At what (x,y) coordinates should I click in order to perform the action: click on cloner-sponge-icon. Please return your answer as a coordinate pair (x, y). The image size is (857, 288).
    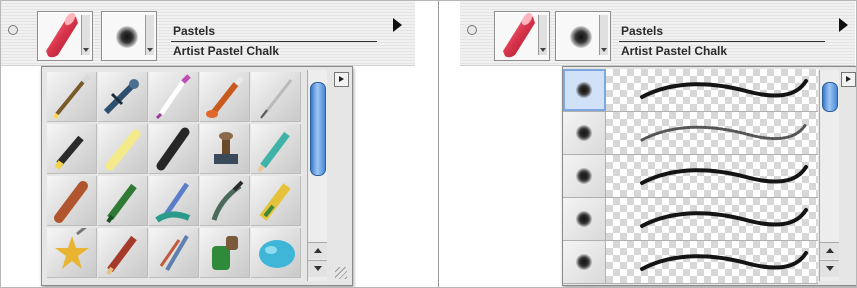
    Looking at the image, I should click on (277, 254).